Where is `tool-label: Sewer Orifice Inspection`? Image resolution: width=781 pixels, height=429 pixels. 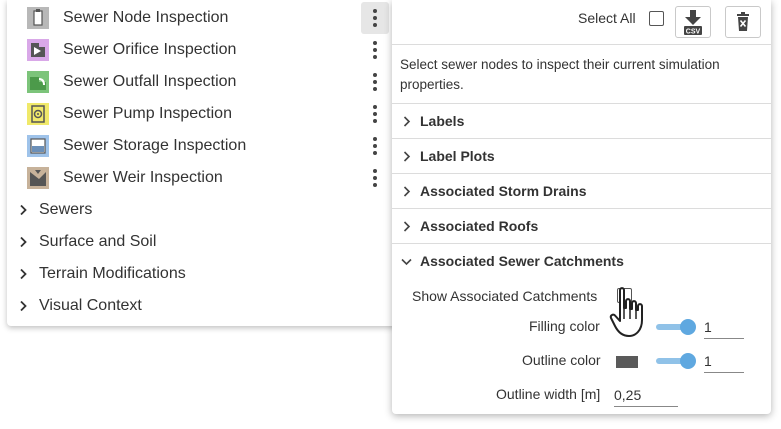 tool-label: Sewer Orifice Inspection is located at coordinates (150, 49).